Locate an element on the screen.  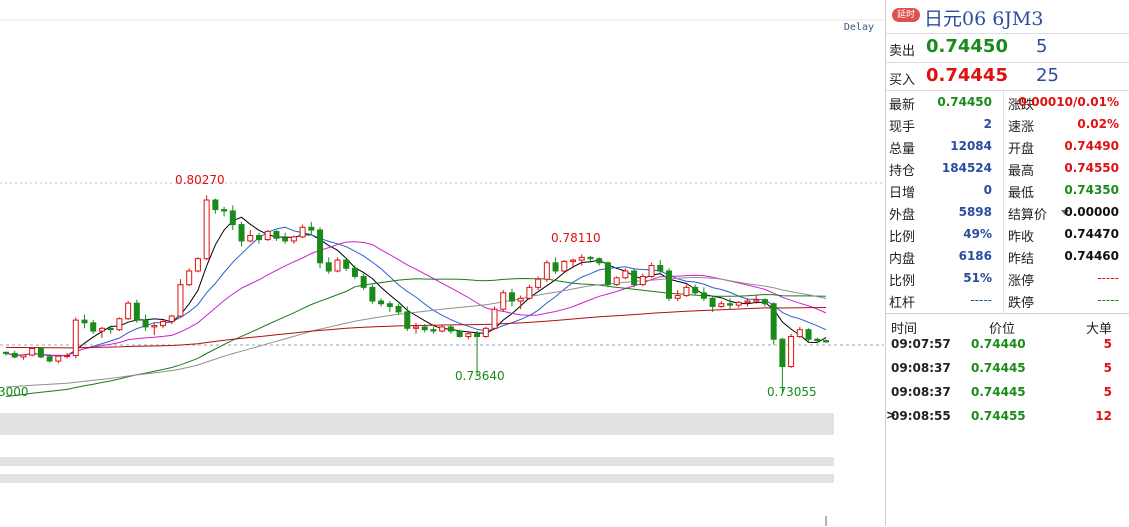
sell-row: 卖出 0.74450 5 is located at coordinates (1007, 47).